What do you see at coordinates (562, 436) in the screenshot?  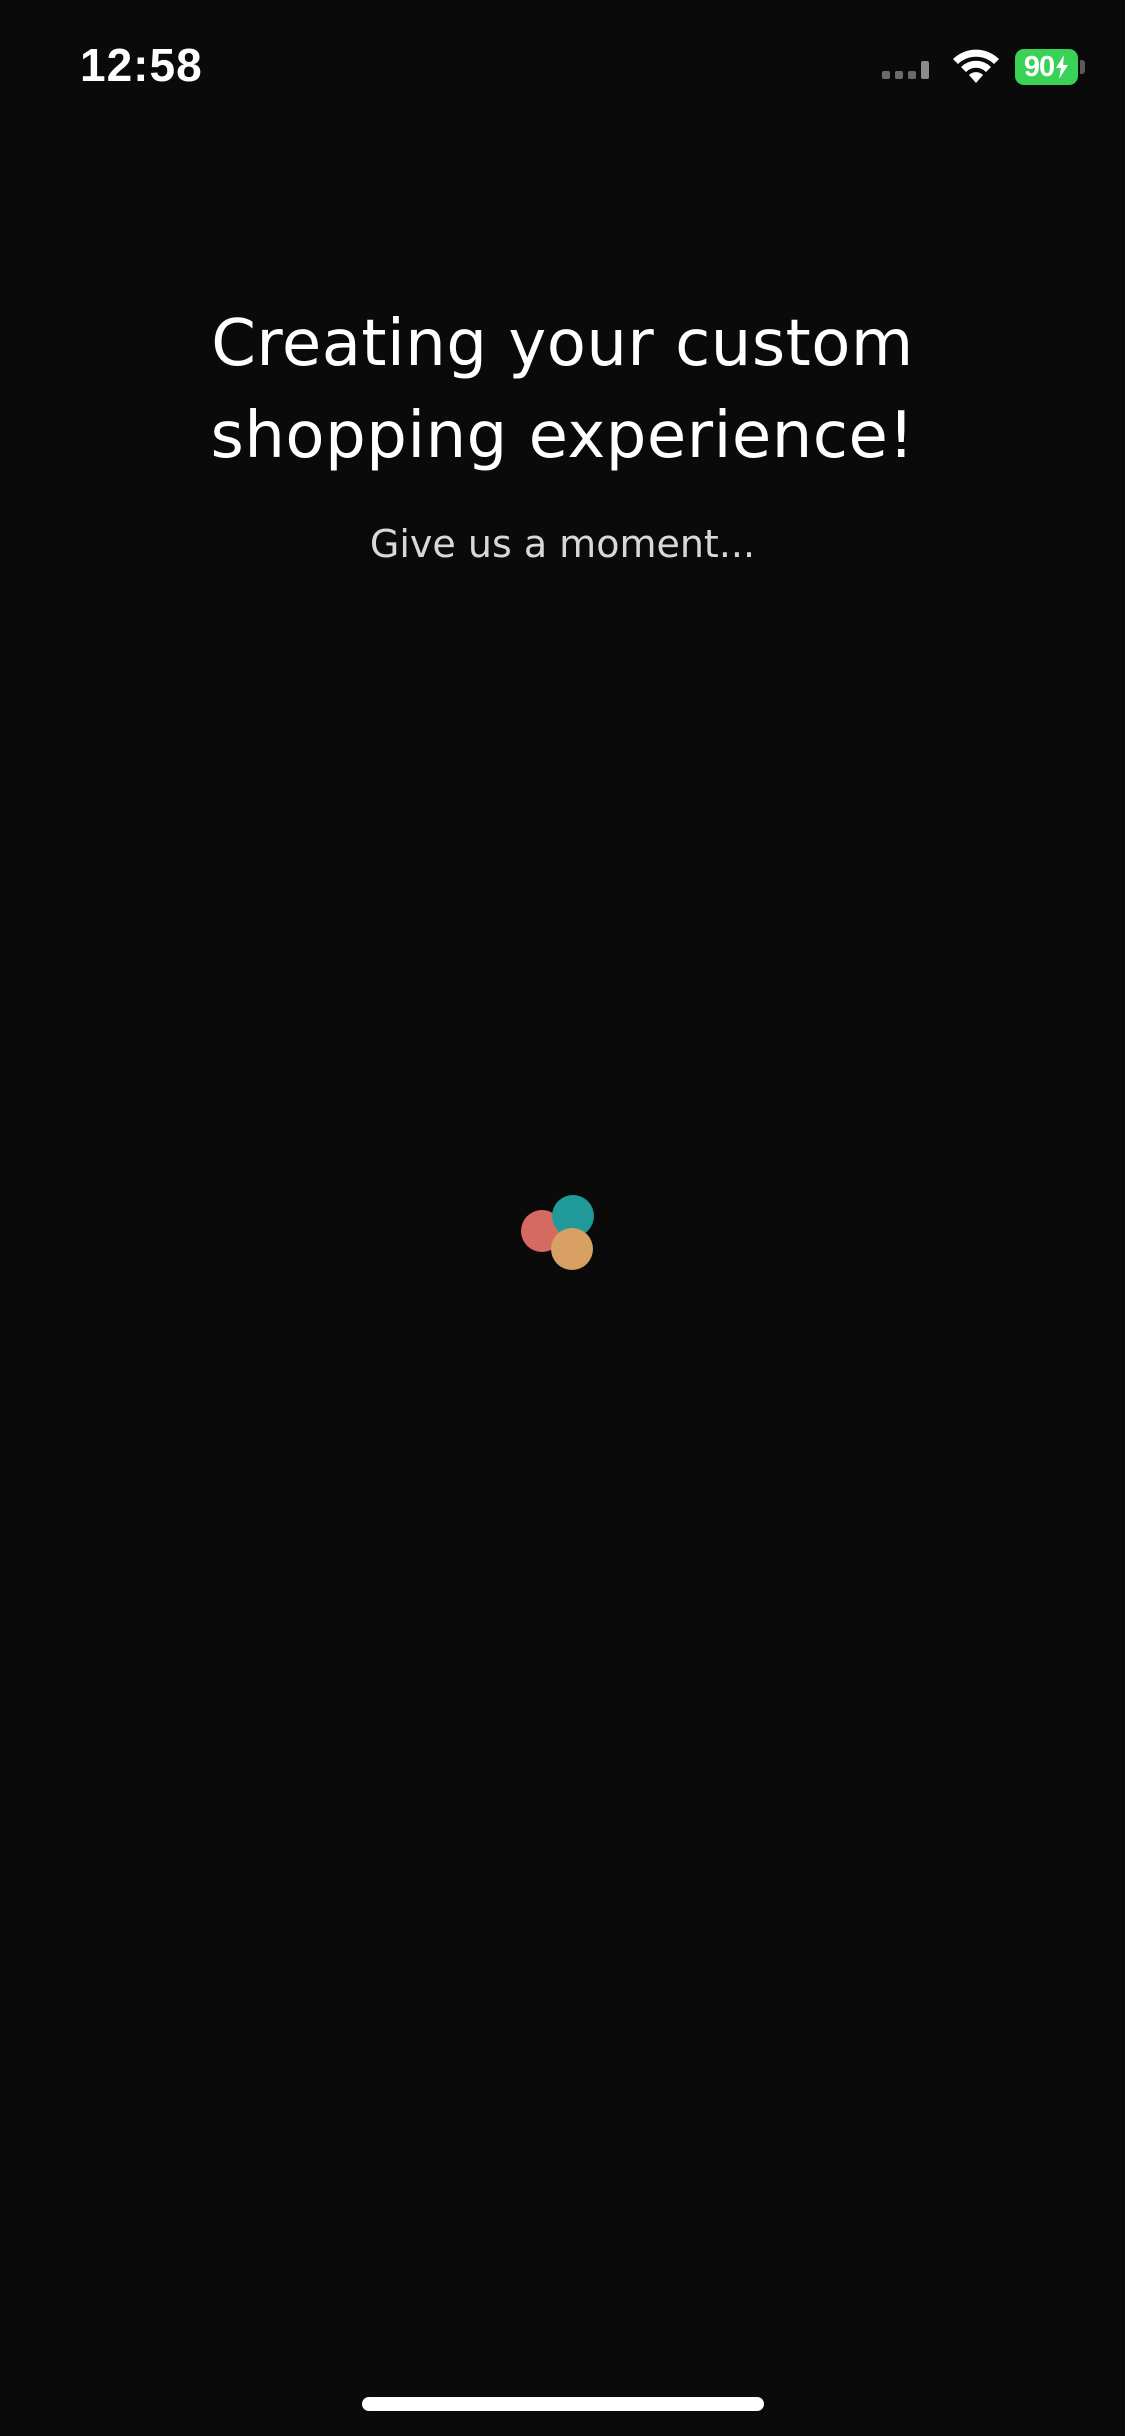 I see `headline-line-2: shopping experience!` at bounding box center [562, 436].